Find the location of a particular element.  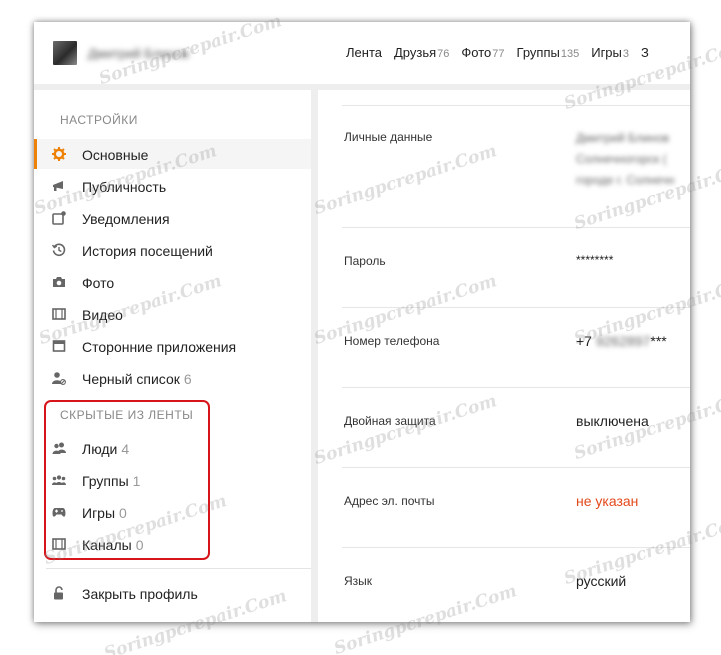

row-label: Адрес эл. почты is located at coordinates (389, 501).